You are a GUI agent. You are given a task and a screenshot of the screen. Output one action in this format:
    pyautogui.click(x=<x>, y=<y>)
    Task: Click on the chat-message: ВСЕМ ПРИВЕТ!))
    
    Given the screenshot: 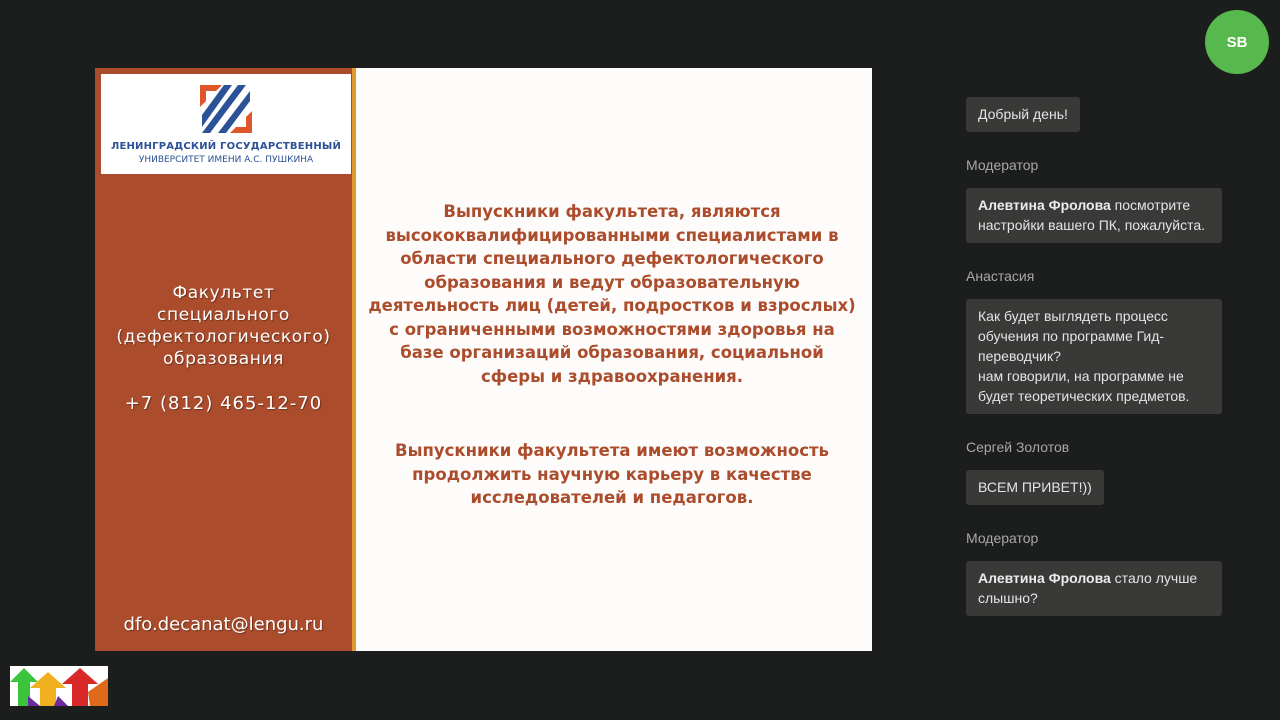 What is the action you would take?
    pyautogui.click(x=1035, y=487)
    